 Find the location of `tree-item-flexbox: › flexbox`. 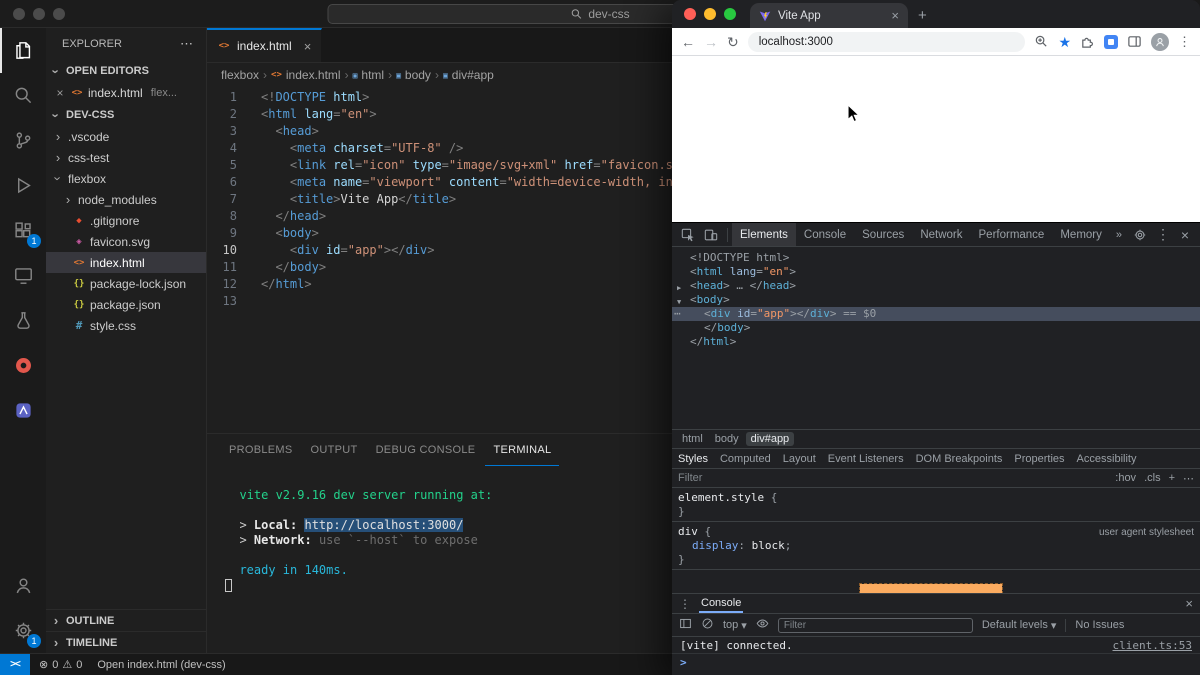

tree-item-flexbox: › flexbox is located at coordinates (126, 178).